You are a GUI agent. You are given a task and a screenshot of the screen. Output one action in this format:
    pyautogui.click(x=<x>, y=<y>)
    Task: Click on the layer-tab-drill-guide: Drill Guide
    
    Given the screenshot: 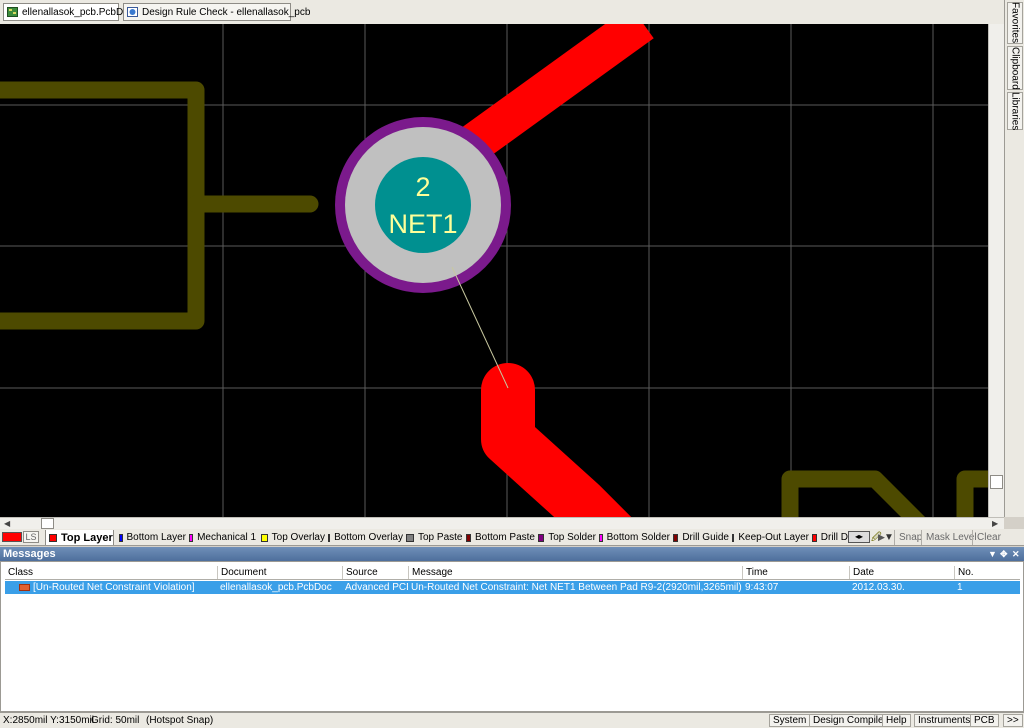 What is the action you would take?
    pyautogui.click(x=699, y=537)
    